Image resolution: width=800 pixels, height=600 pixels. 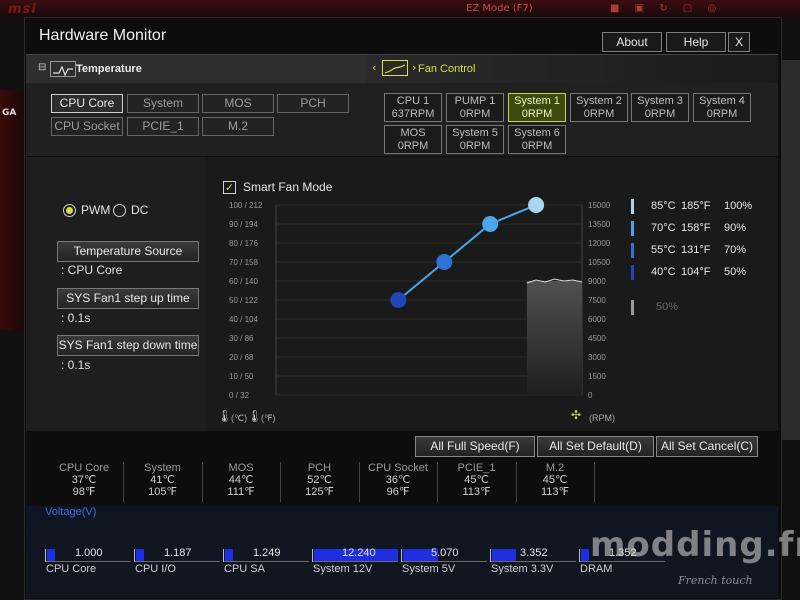 What do you see at coordinates (467, 252) in the screenshot?
I see `fan-curve-line` at bounding box center [467, 252].